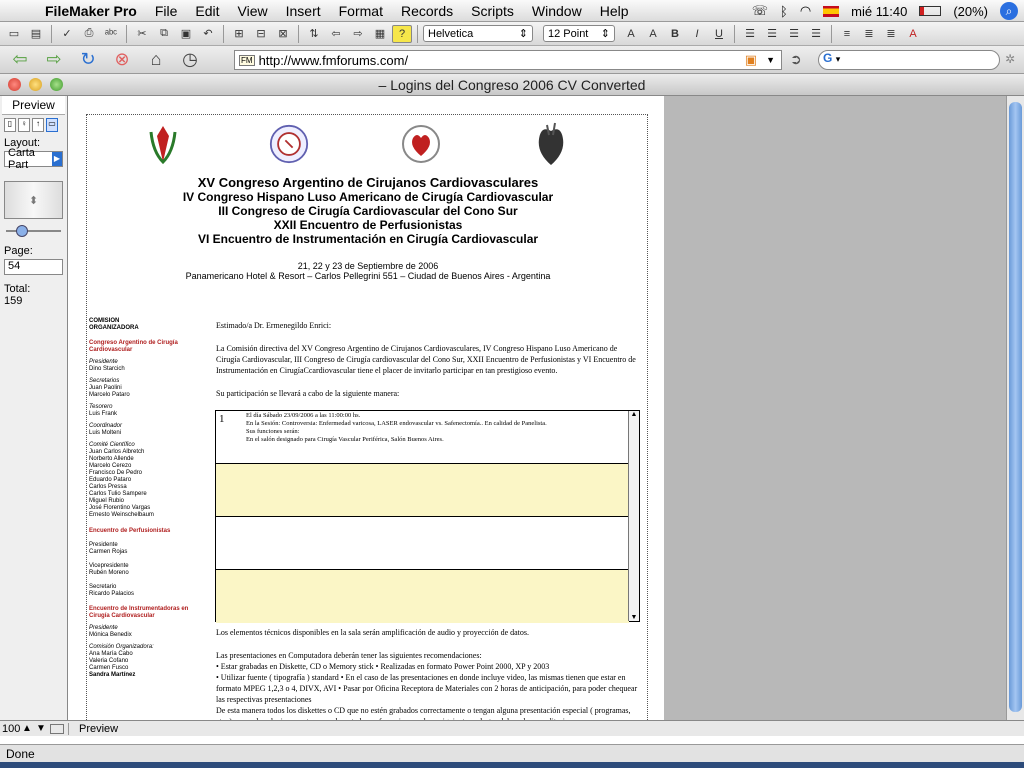 The image size is (1024, 768). What do you see at coordinates (913, 34) in the screenshot?
I see `text-color-icon: A` at bounding box center [913, 34].